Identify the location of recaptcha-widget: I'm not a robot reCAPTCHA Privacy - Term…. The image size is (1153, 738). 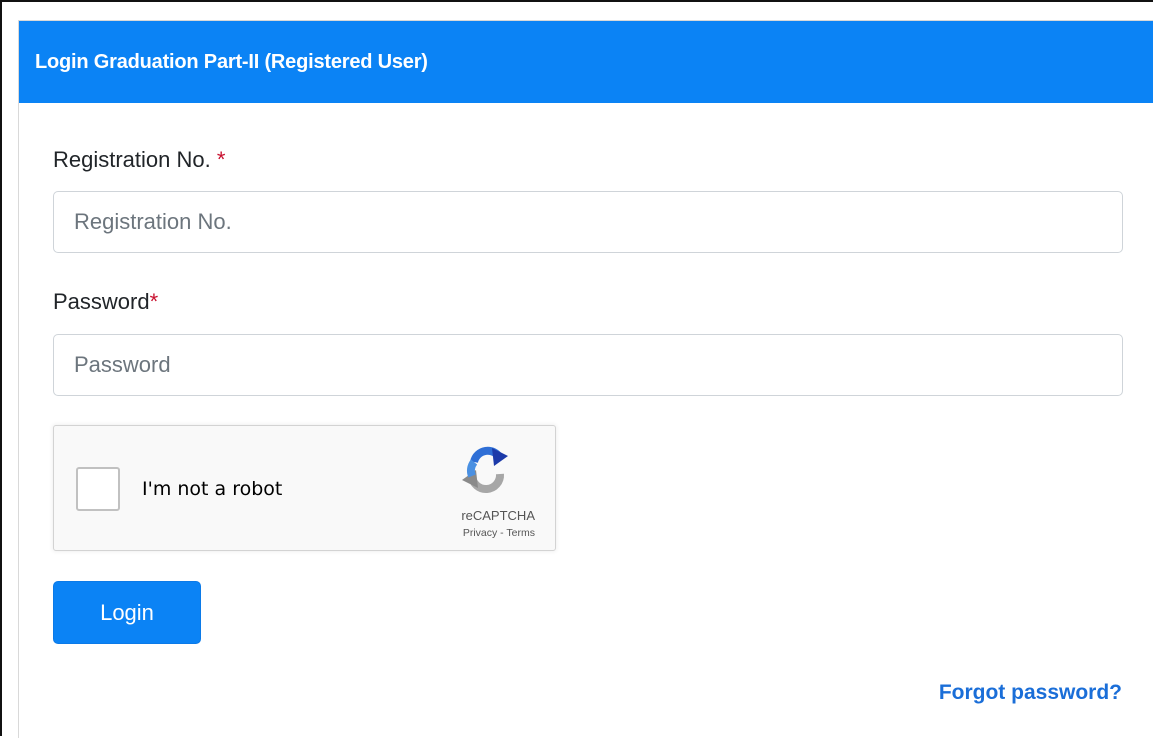
(304, 488).